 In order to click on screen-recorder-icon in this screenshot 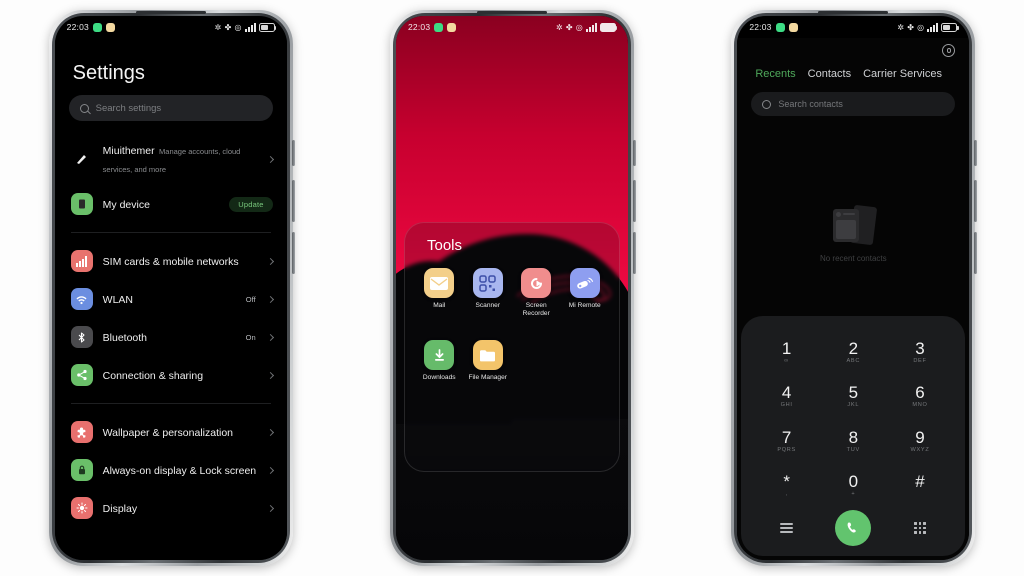, I will do `click(536, 283)`.